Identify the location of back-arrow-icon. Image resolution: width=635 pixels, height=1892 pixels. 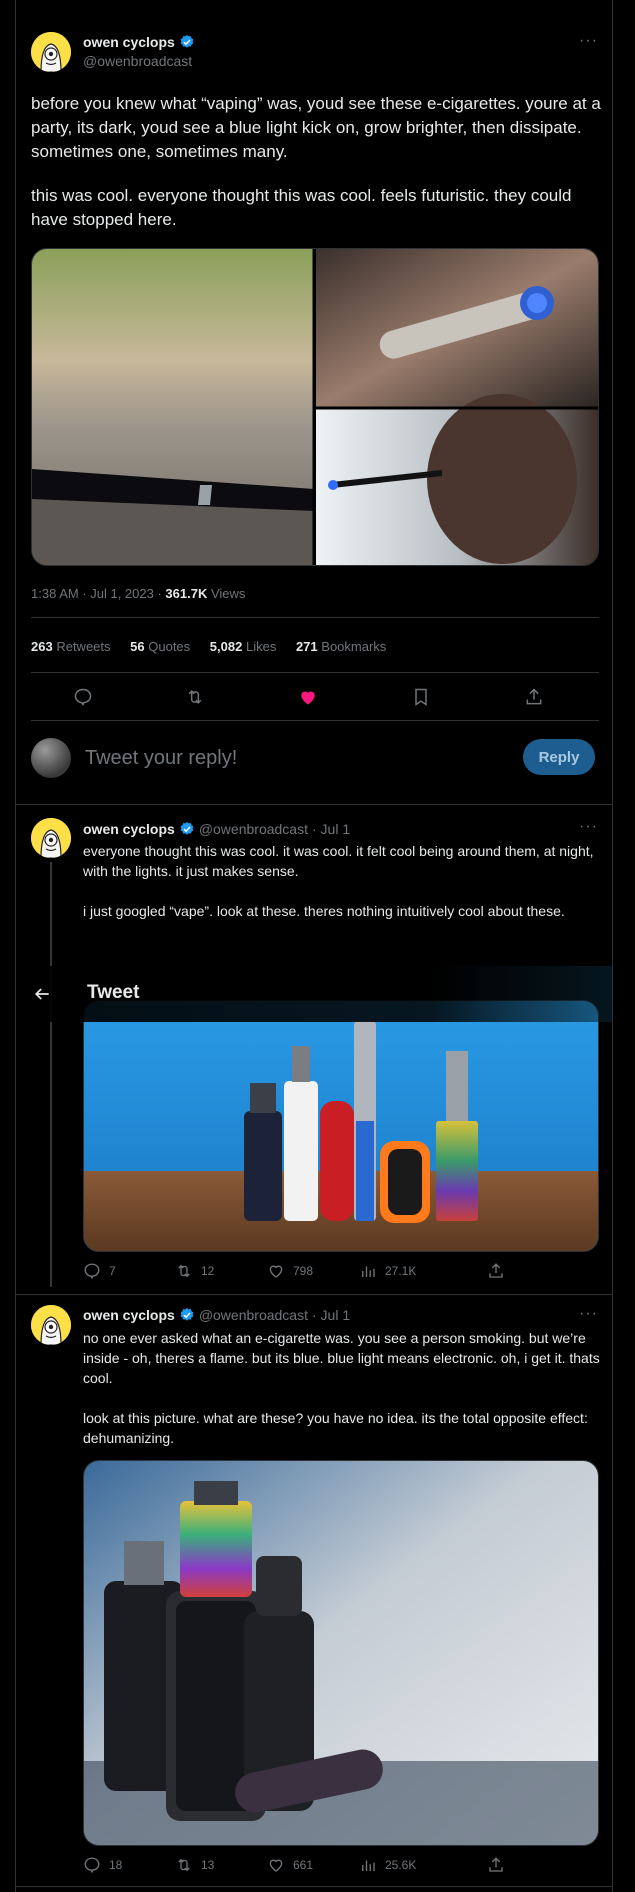
(42, 994).